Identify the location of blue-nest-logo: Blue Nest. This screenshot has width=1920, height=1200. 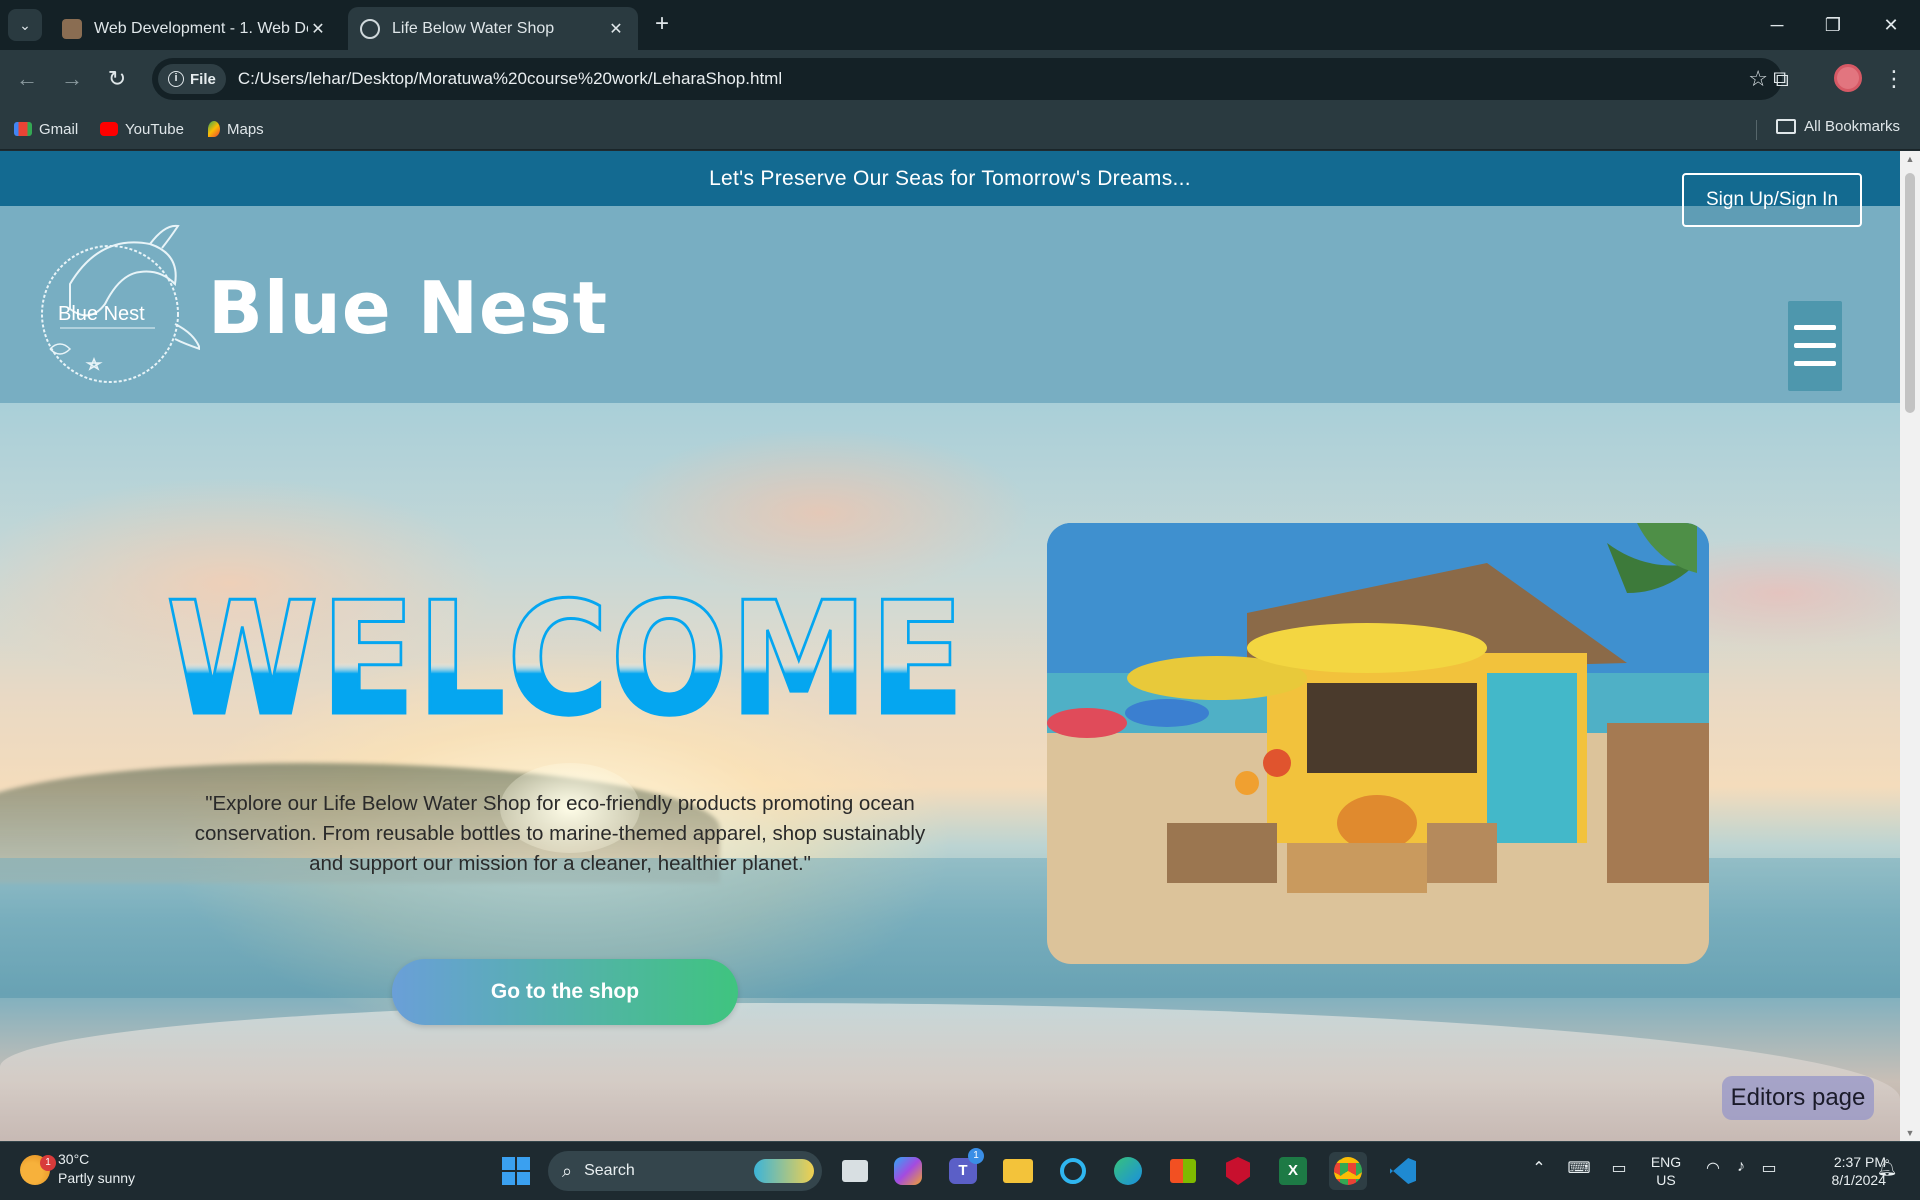
(120, 303).